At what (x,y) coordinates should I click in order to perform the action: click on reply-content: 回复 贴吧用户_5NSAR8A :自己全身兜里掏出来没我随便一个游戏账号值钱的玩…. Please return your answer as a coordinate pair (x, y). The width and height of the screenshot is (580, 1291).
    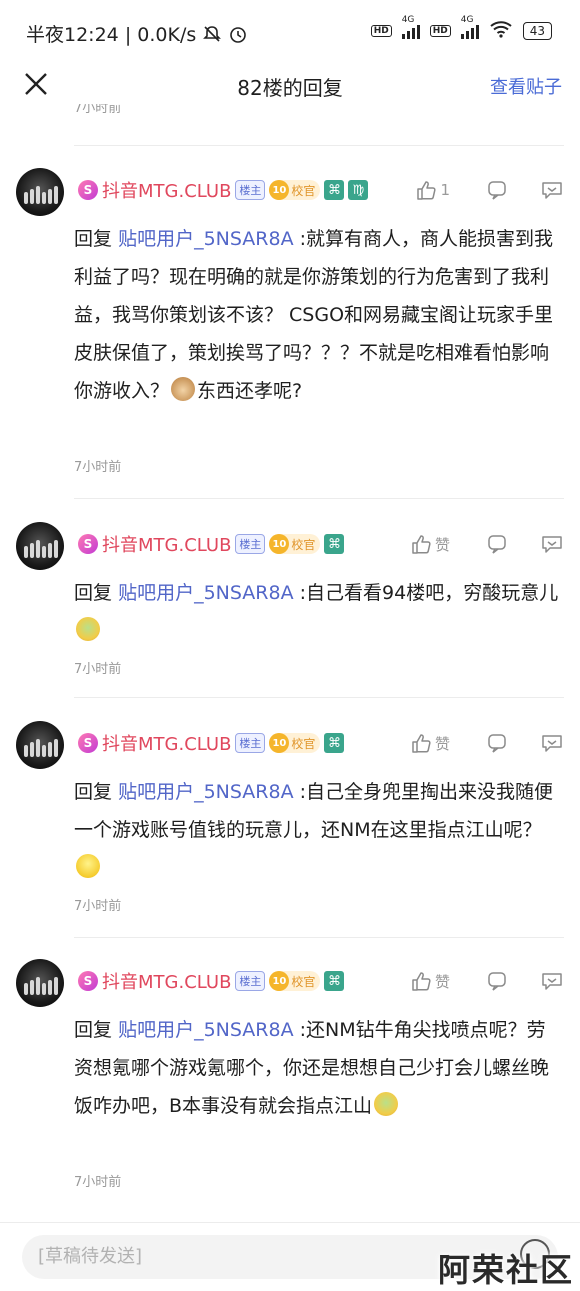
    Looking at the image, I should click on (318, 830).